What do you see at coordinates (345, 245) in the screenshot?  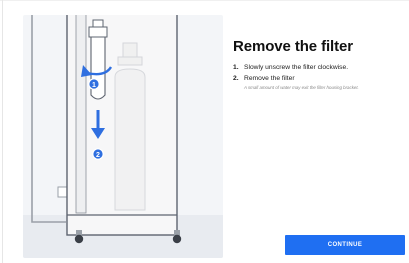 I see `continue-button: CONTINUE` at bounding box center [345, 245].